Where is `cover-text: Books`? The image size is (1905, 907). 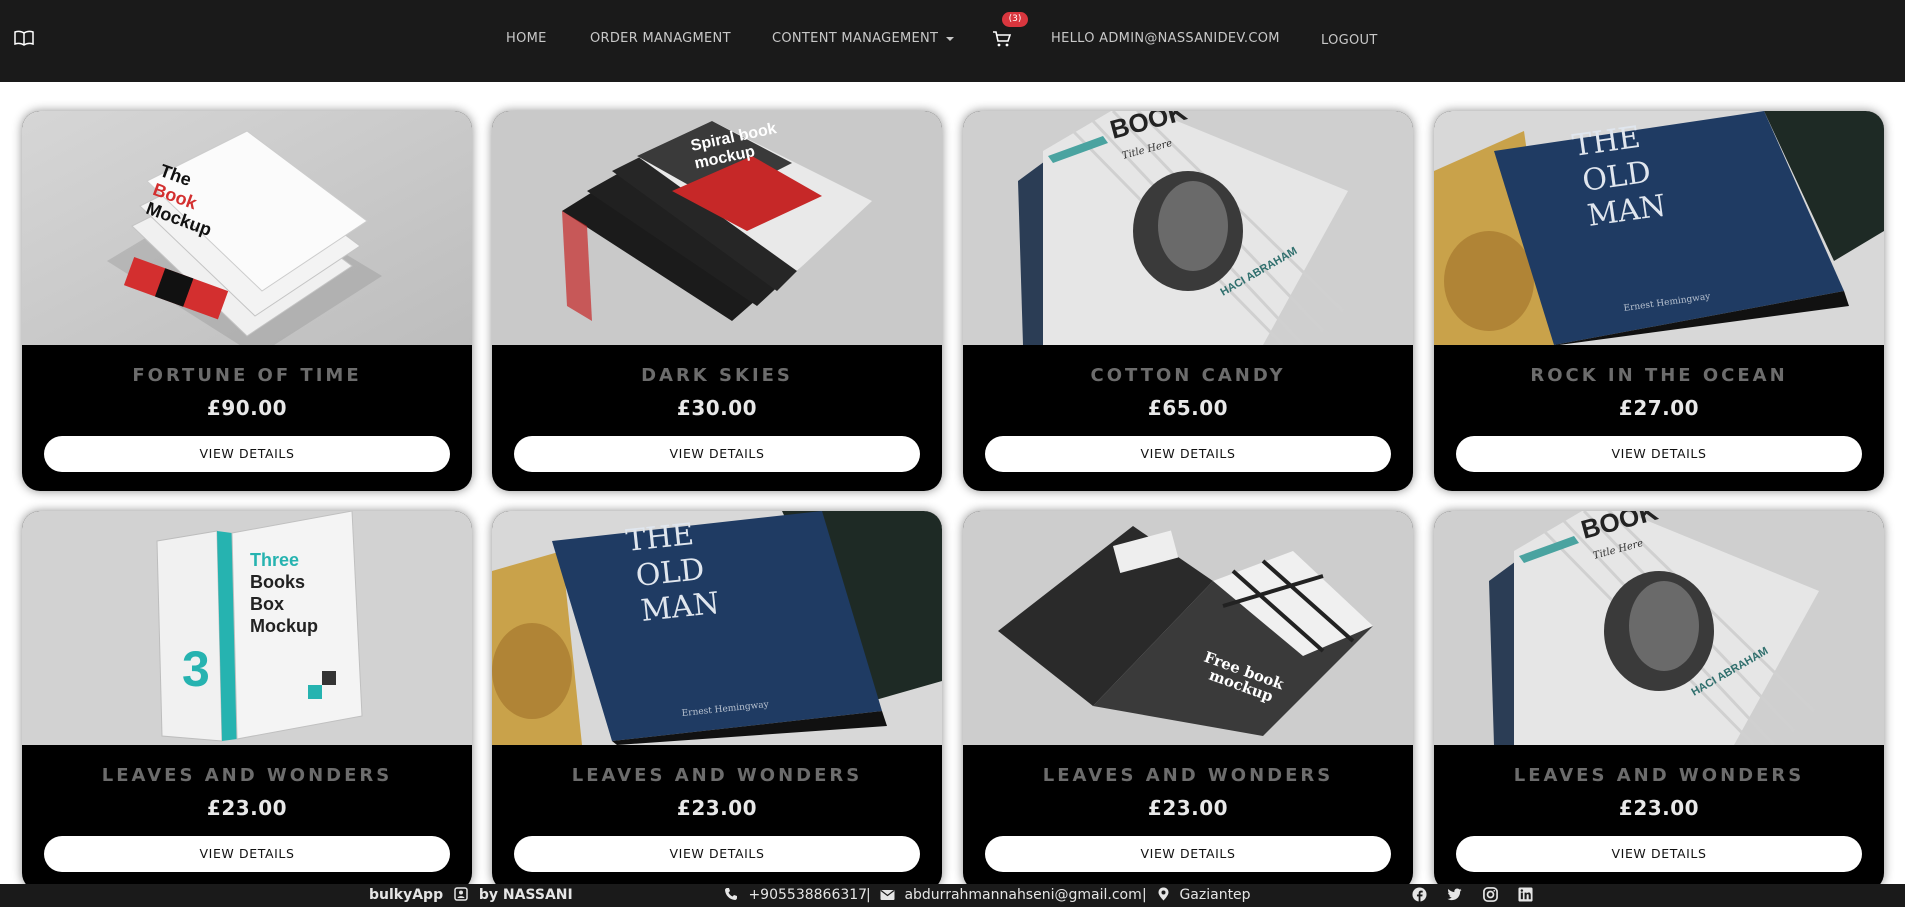
cover-text: Books is located at coordinates (277, 582).